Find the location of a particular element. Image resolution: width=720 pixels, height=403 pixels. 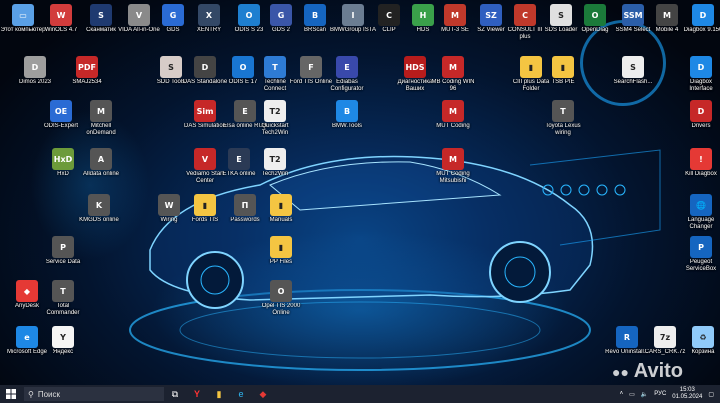

desktop-icon-label: Alldata online is located at coordinates (101, 174).